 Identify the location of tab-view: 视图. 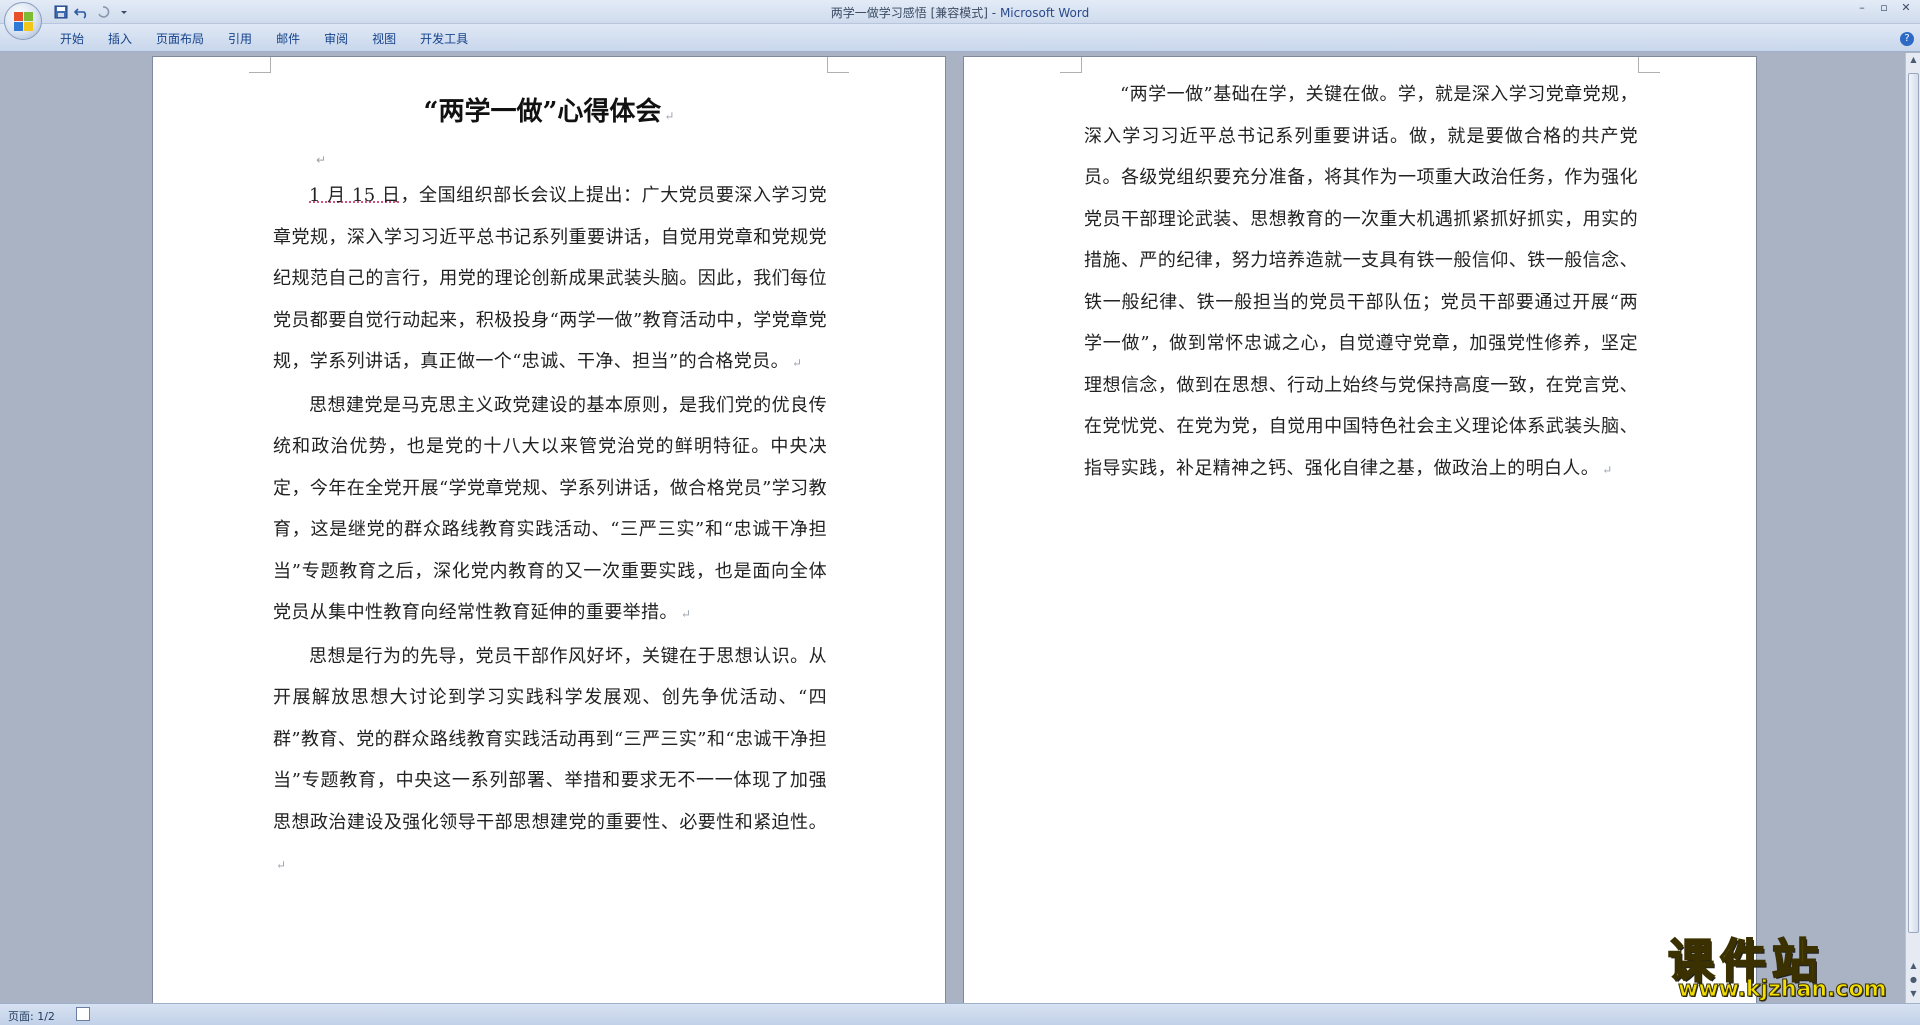
(384, 38).